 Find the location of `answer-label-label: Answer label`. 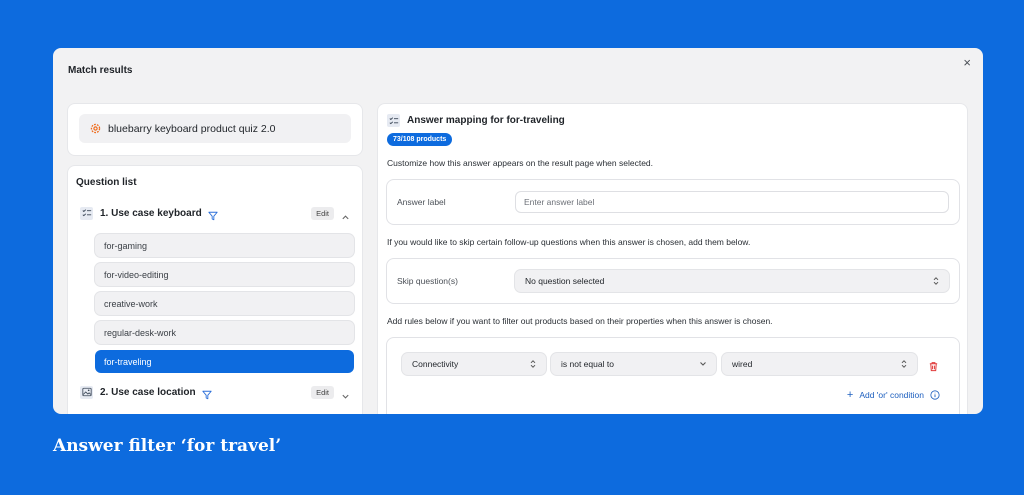

answer-label-label: Answer label is located at coordinates (421, 202).